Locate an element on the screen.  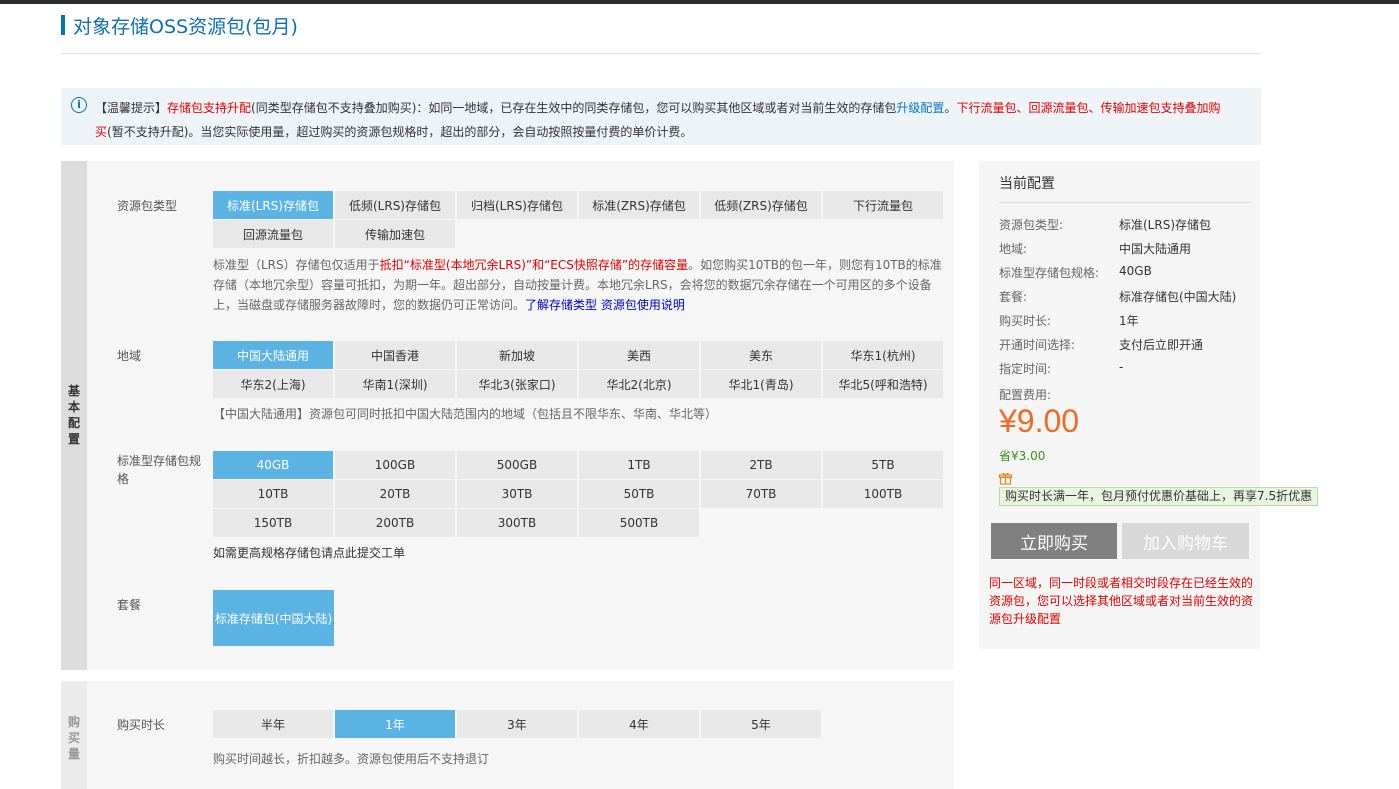
spec-desc: 如需更高规格存储包请点此提交工单 is located at coordinates (309, 553).